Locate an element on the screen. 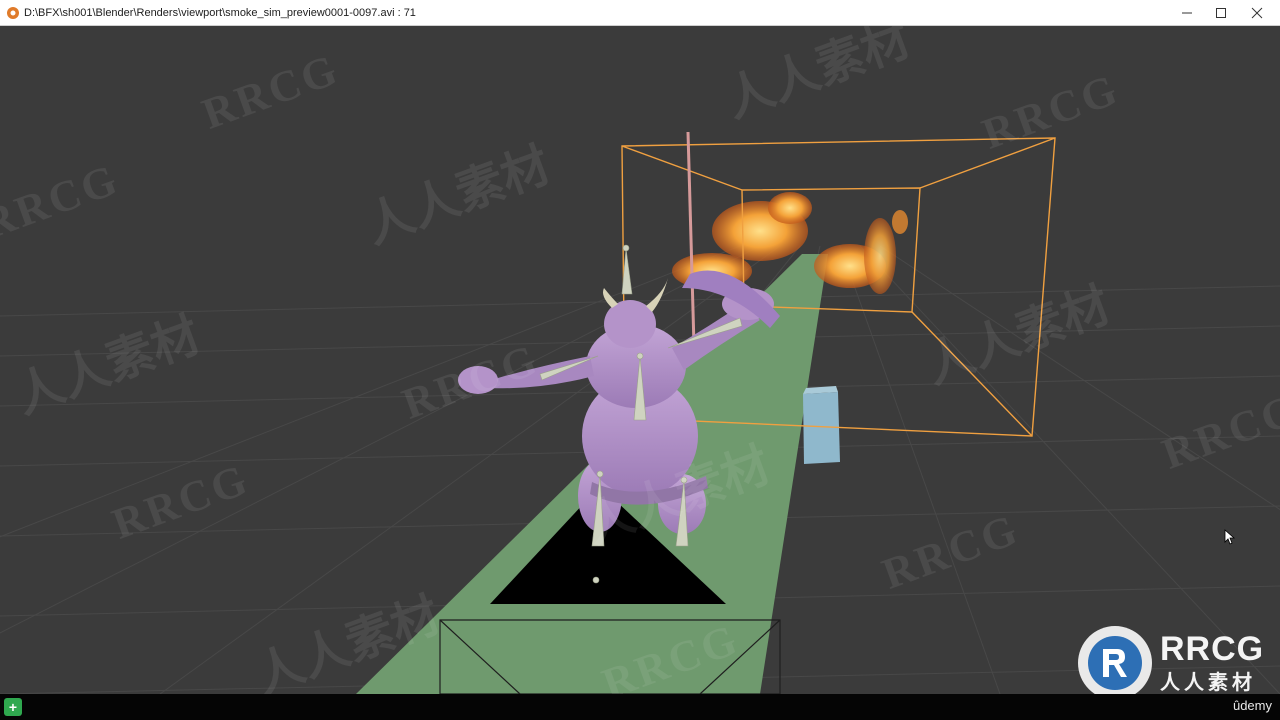 This screenshot has width=1280, height=720. bottom-statusbar: + ûdemy is located at coordinates (640, 707).